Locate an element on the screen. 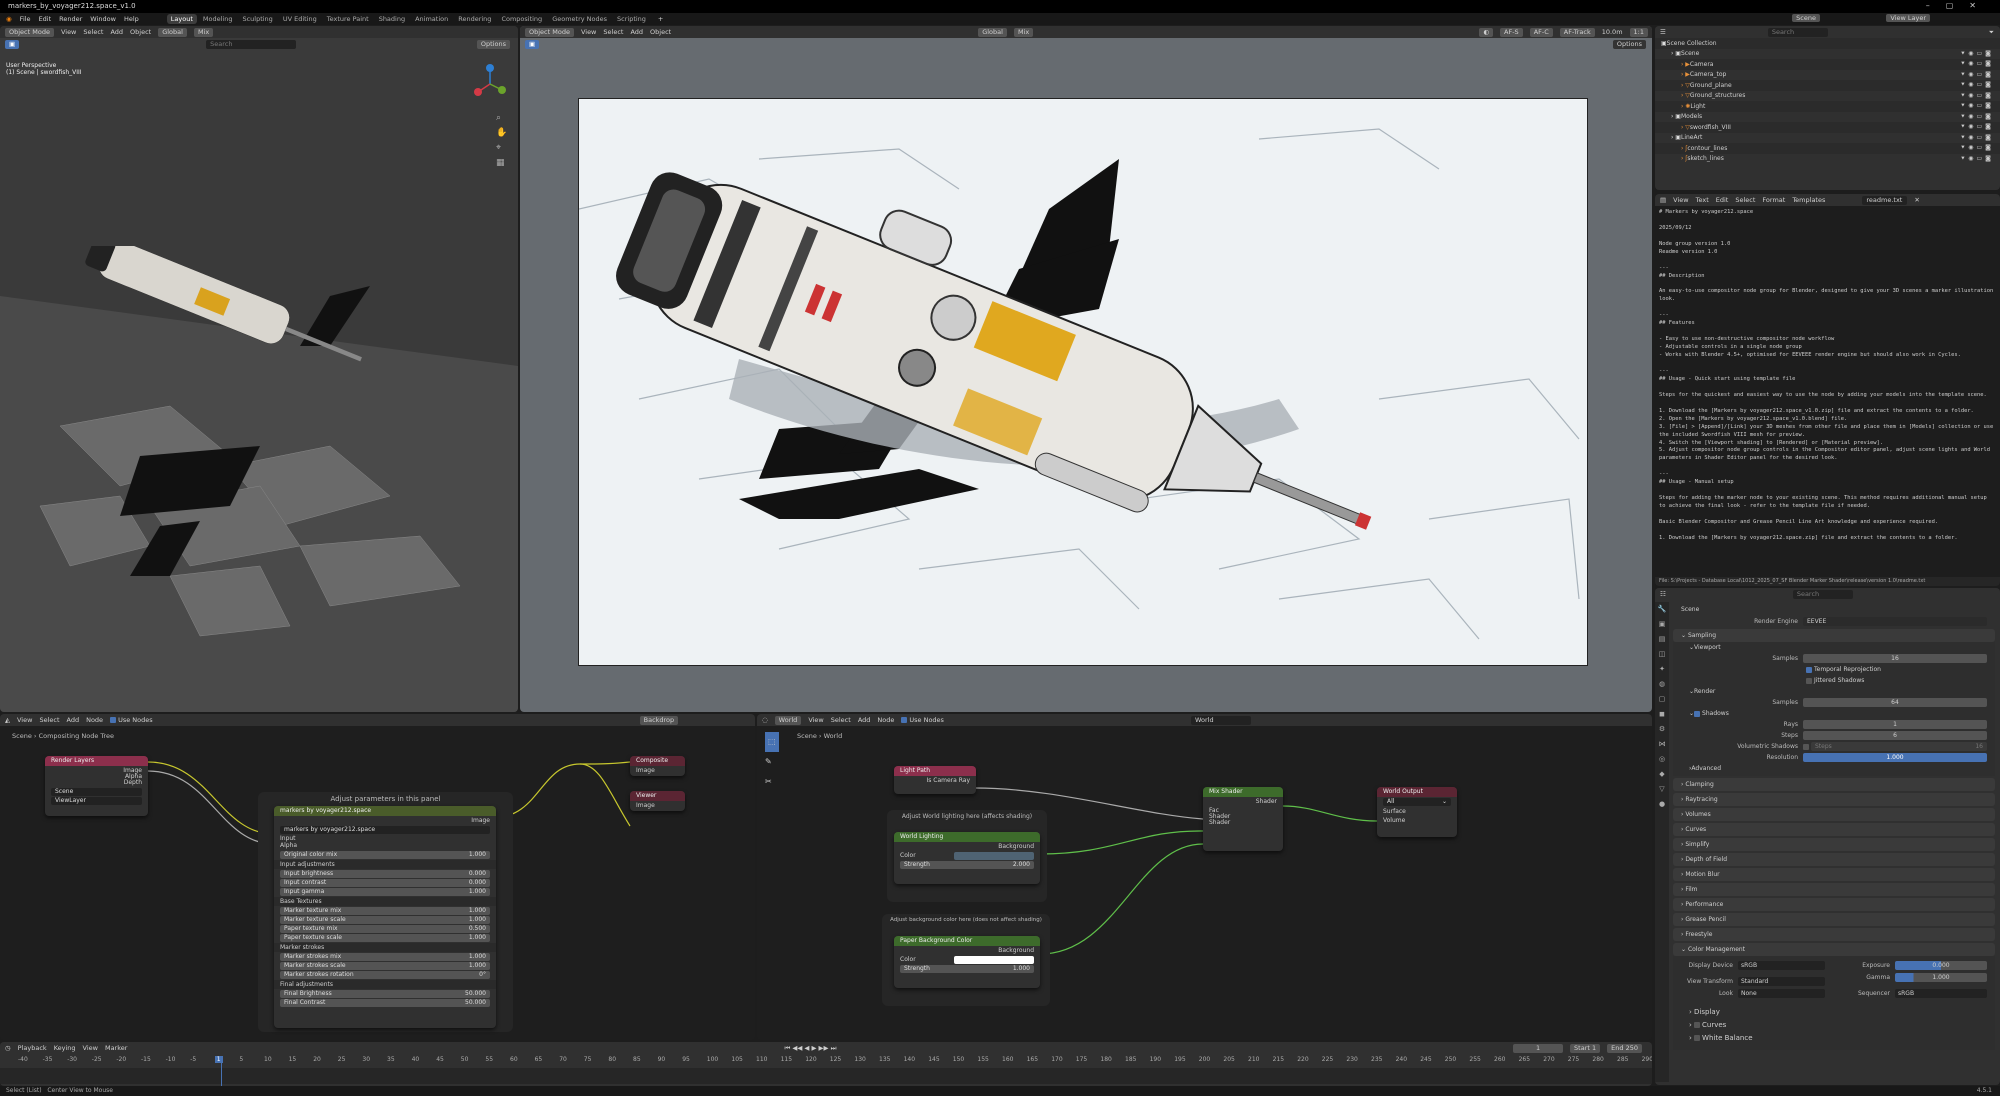 Image resolution: width=2000 pixels, height=1096 pixels. panel-simplify: › Simplify is located at coordinates (1834, 844).